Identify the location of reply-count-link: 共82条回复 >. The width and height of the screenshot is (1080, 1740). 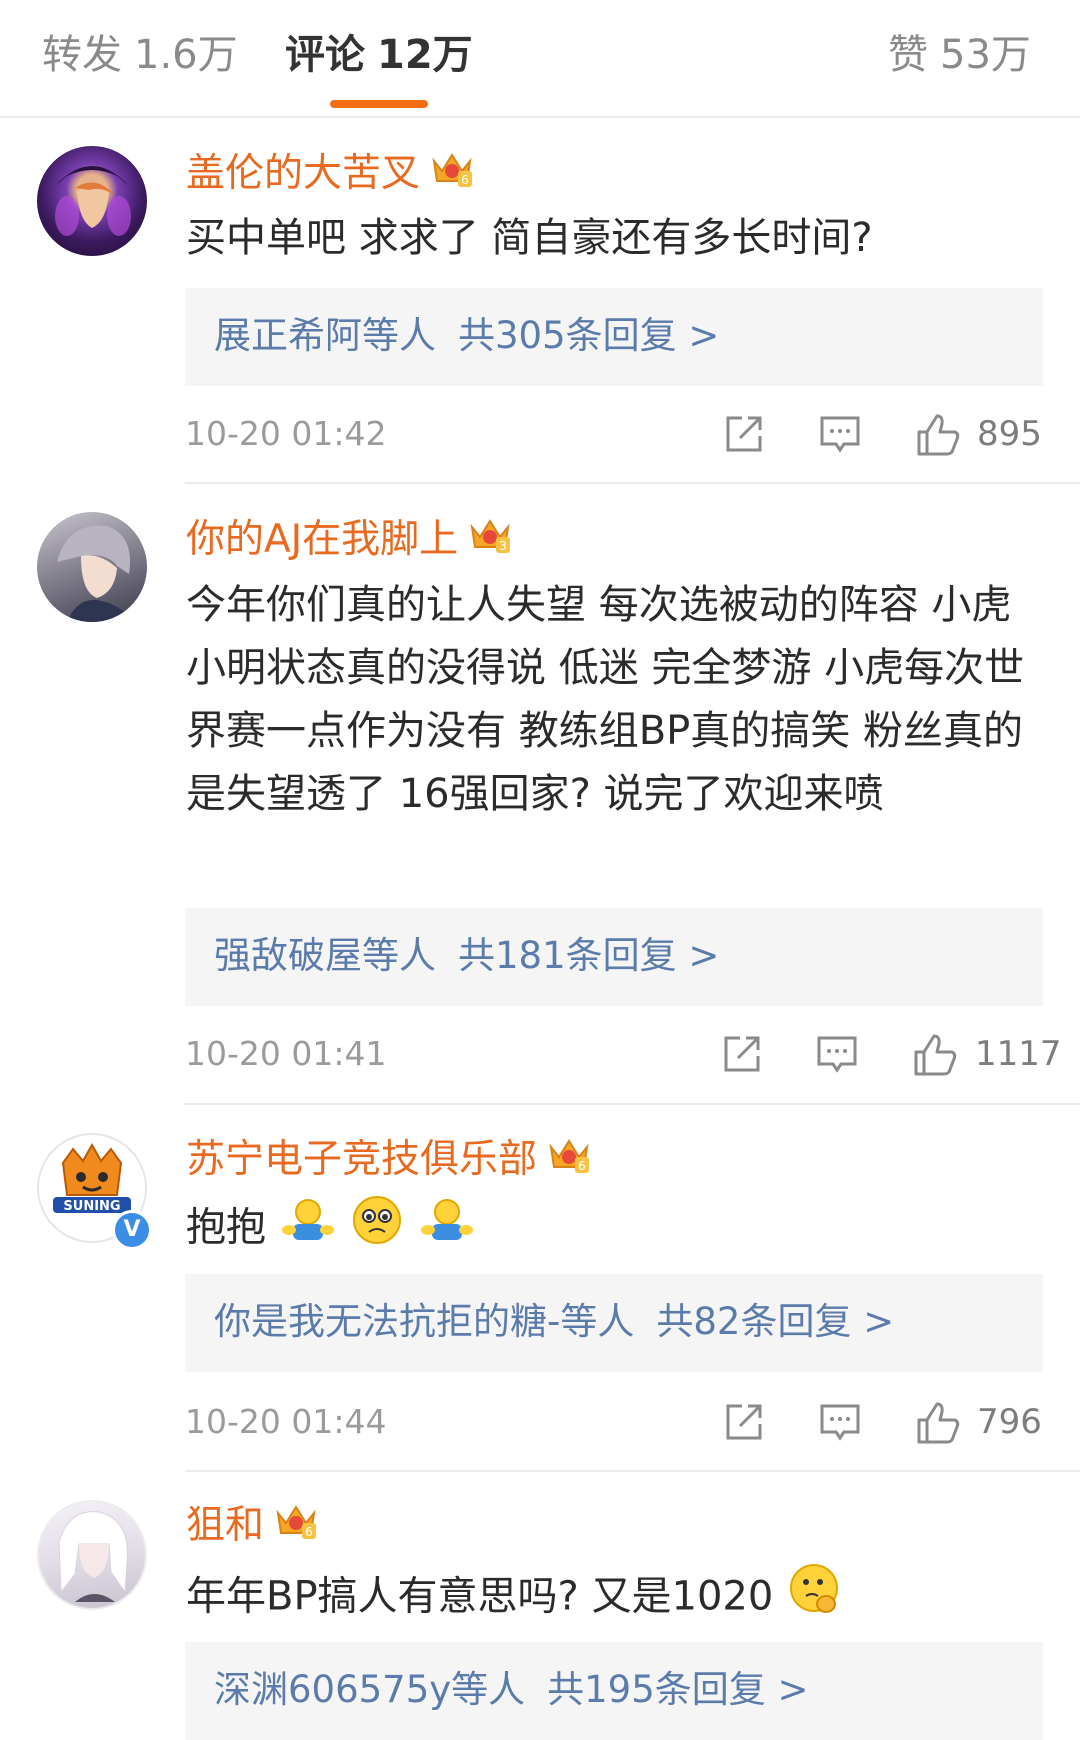
(775, 1321).